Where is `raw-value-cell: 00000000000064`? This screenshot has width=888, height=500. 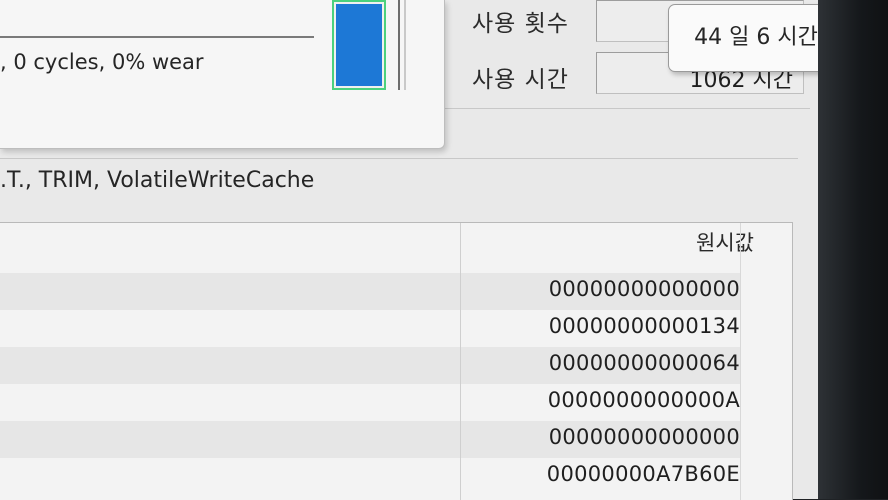 raw-value-cell: 00000000000064 is located at coordinates (644, 363).